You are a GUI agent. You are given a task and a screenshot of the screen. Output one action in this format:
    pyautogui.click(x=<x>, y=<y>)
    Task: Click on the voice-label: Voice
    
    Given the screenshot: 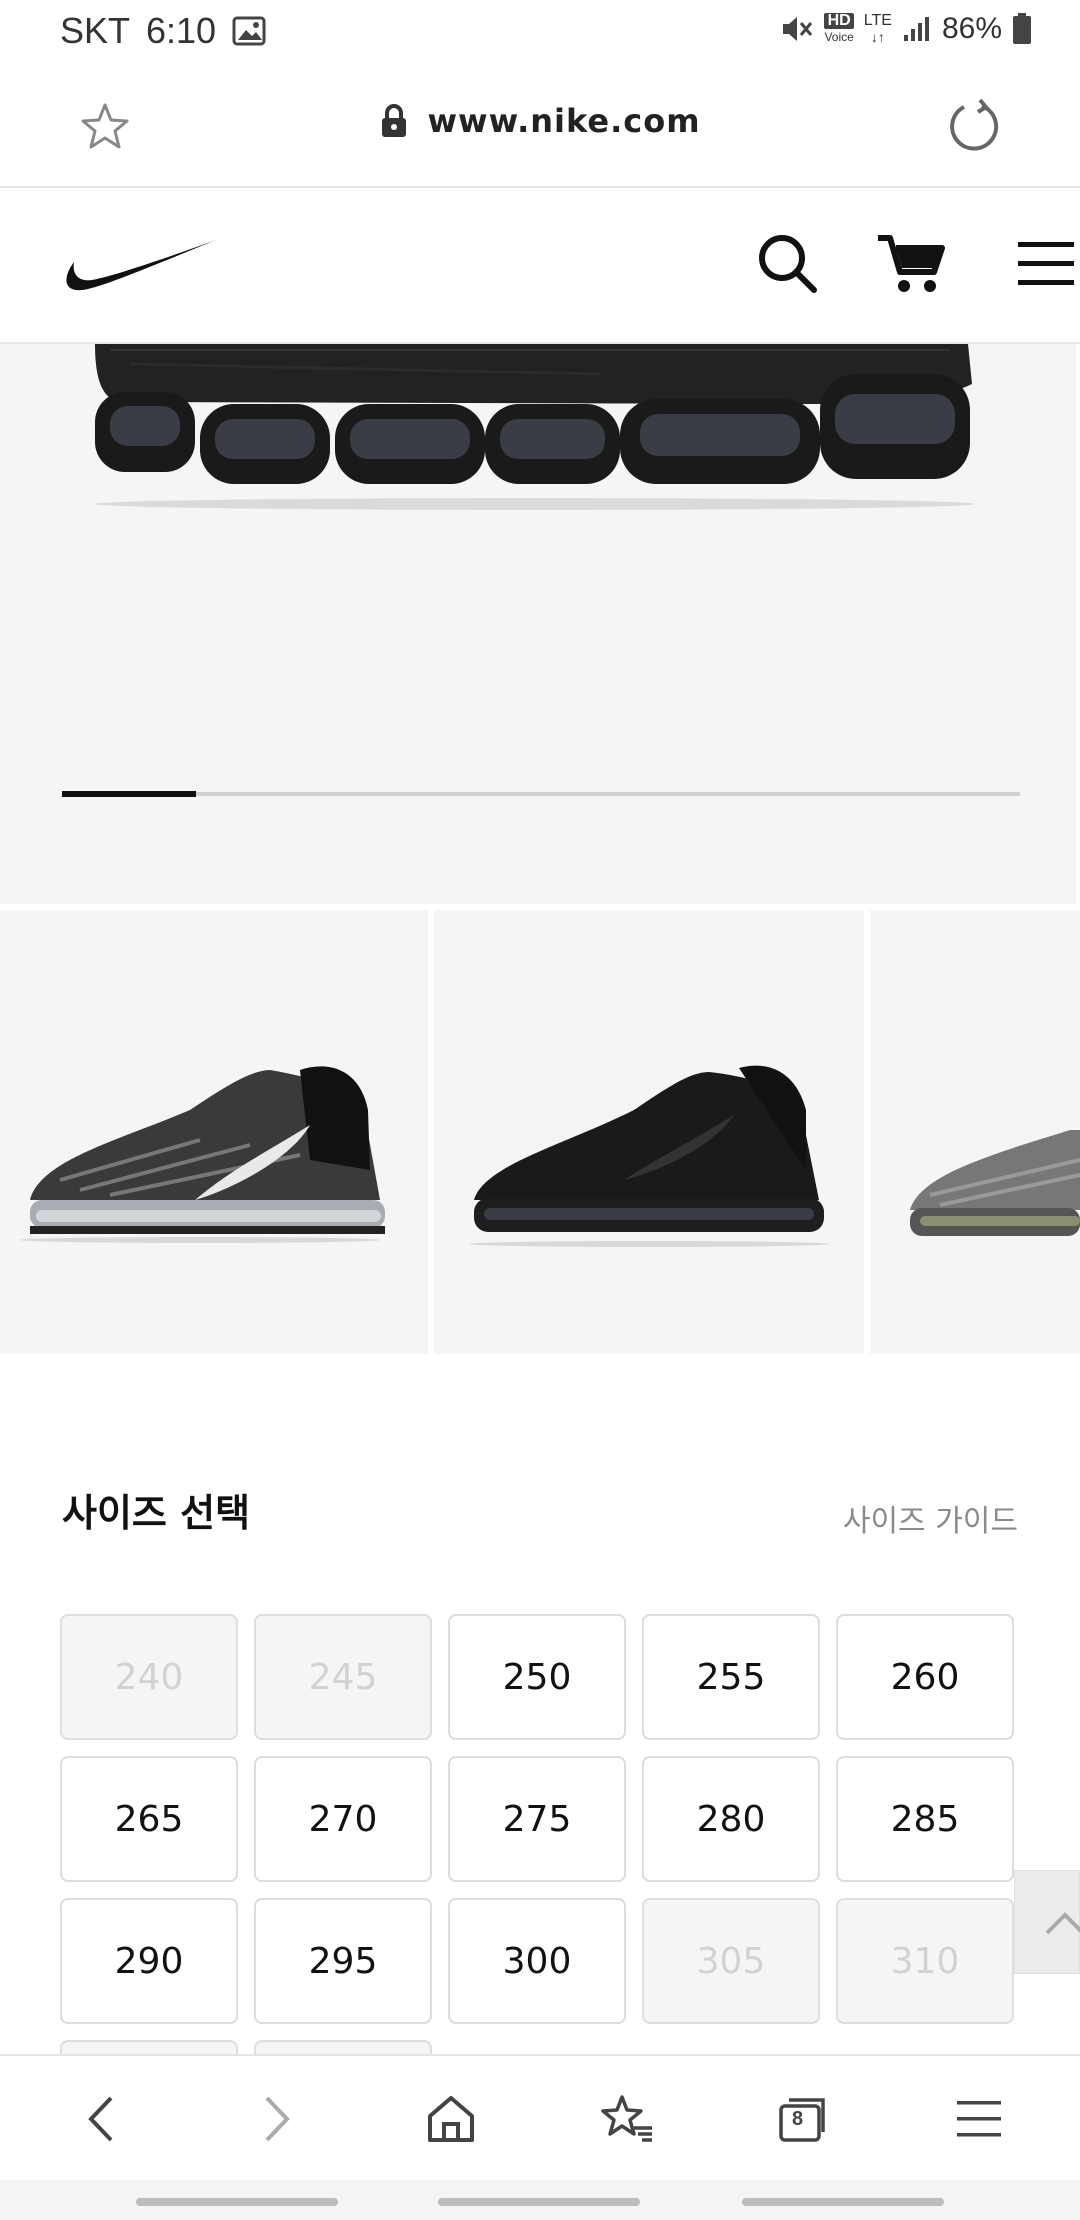 What is the action you would take?
    pyautogui.click(x=839, y=37)
    